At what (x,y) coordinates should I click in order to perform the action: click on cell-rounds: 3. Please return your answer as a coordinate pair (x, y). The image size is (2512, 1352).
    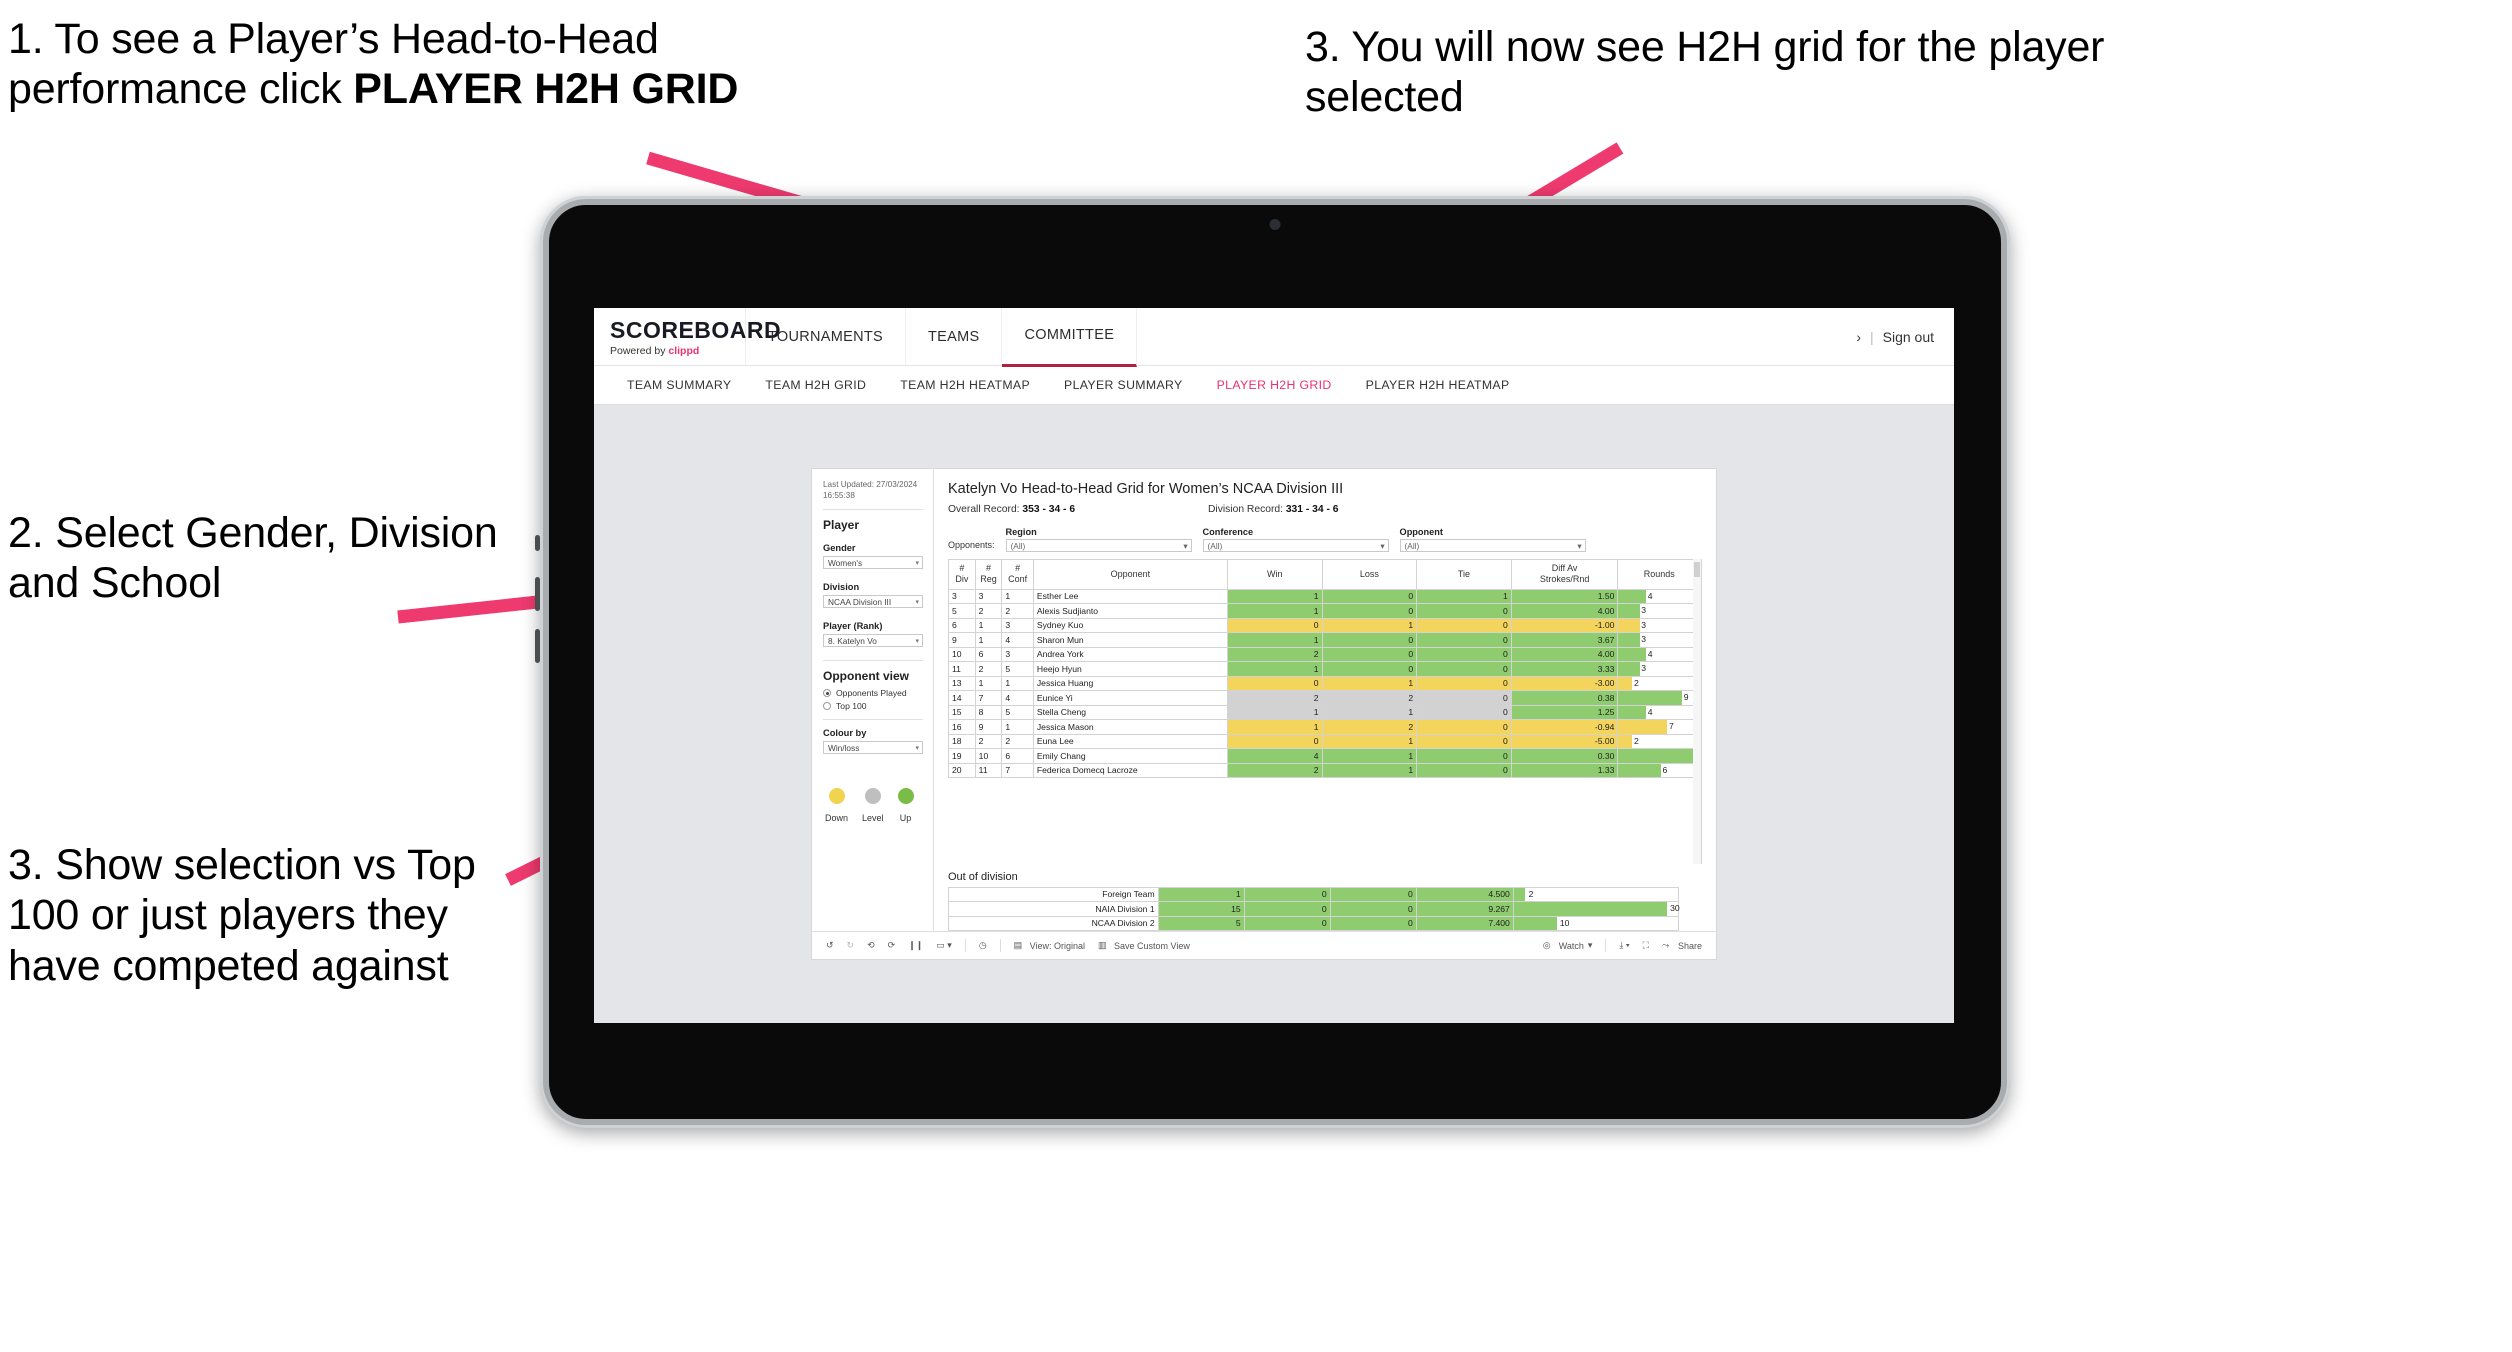
    Looking at the image, I should click on (1659, 669).